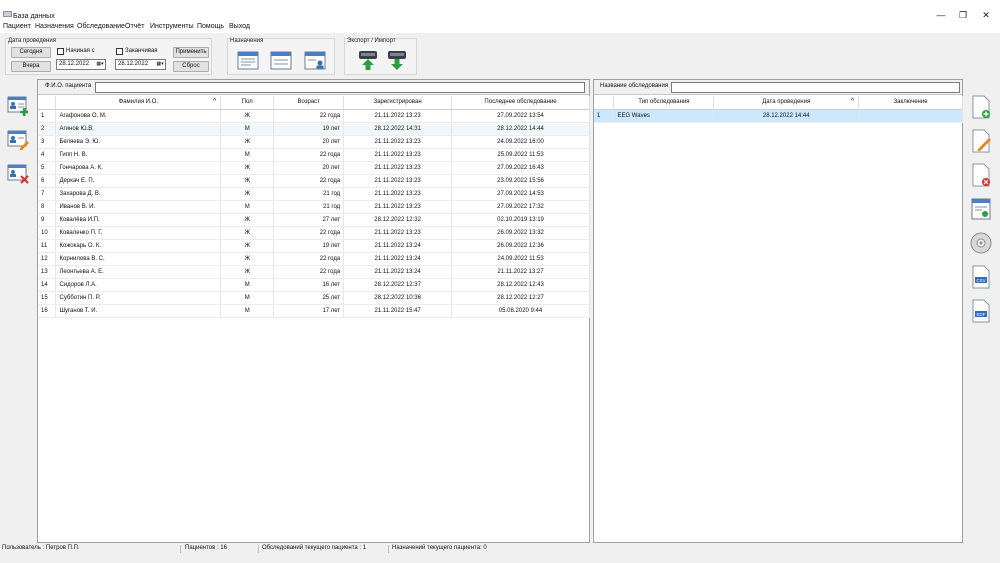 The height and width of the screenshot is (563, 1000). Describe the element at coordinates (986, 15) in the screenshot. I see `close-button: ✕` at that location.